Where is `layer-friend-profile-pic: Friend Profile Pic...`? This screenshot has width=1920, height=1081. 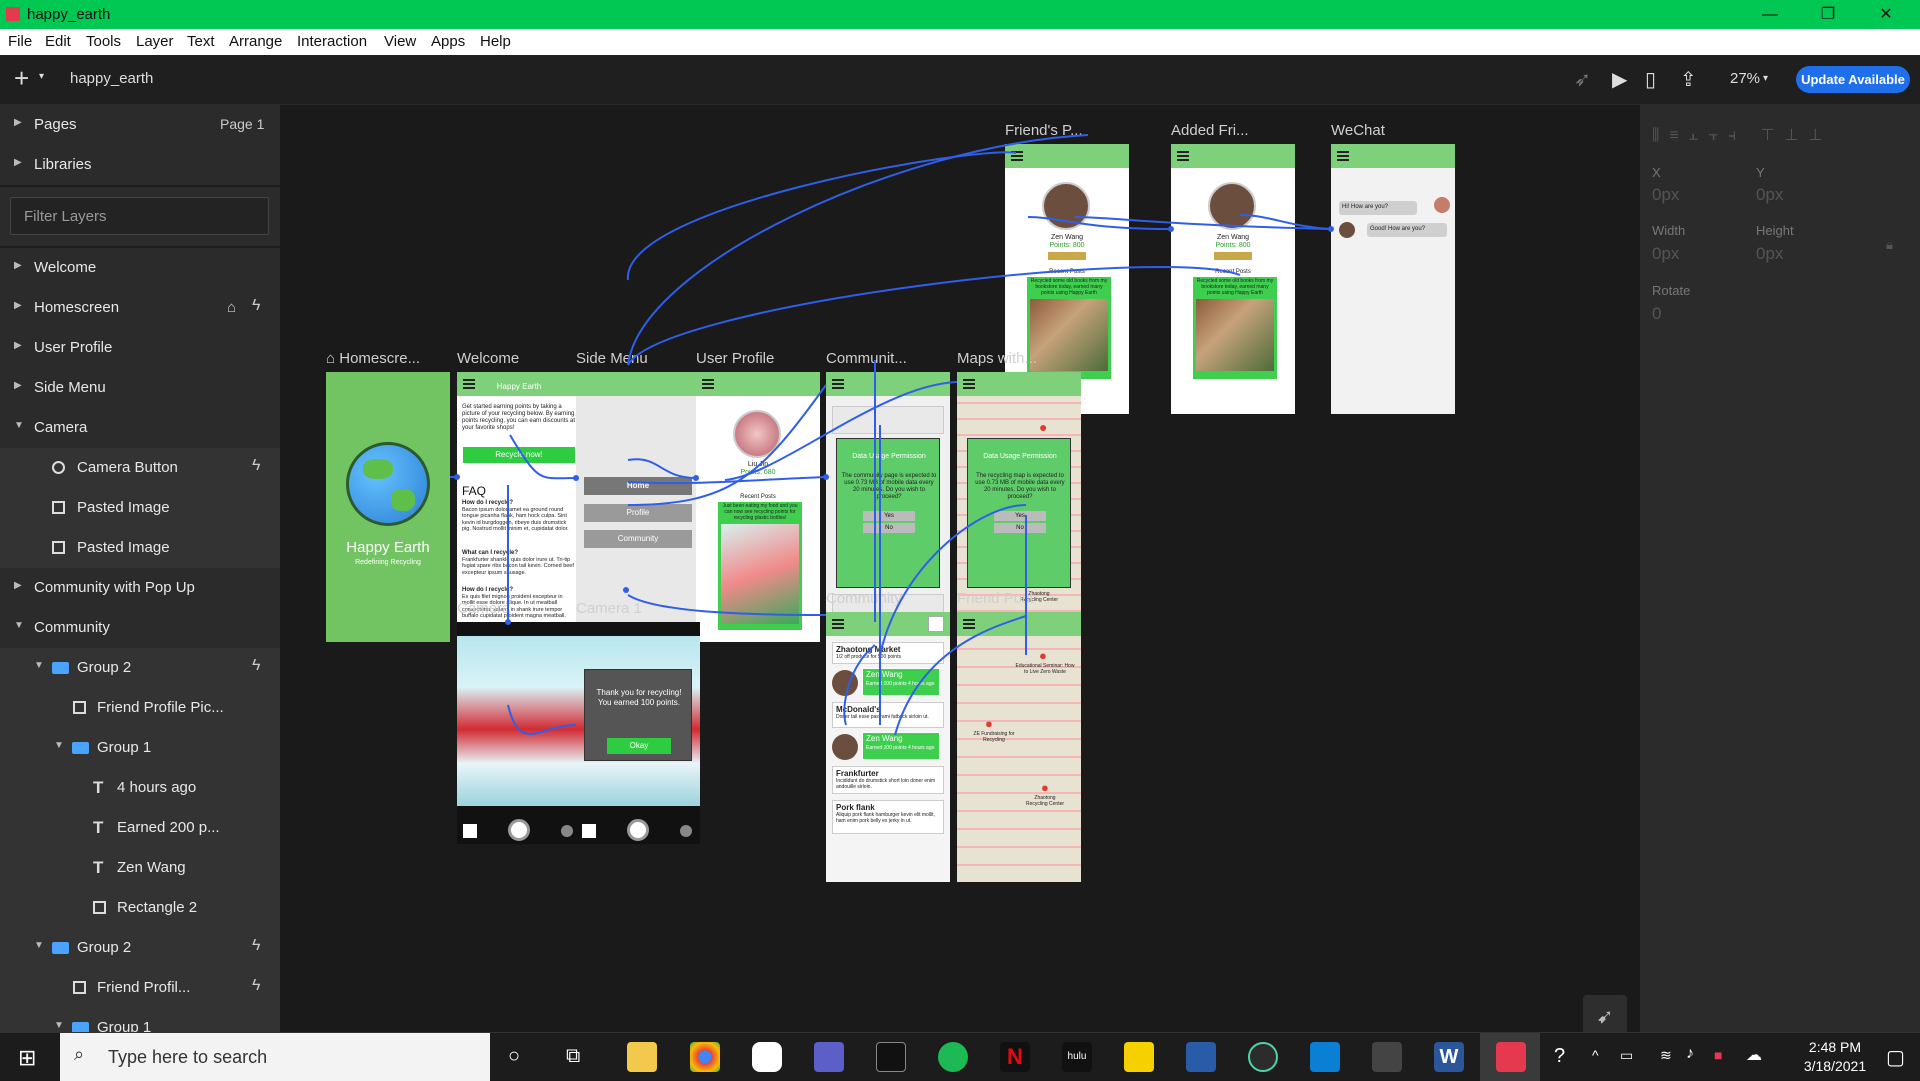
layer-friend-profile-pic: Friend Profile Pic... is located at coordinates (140, 708).